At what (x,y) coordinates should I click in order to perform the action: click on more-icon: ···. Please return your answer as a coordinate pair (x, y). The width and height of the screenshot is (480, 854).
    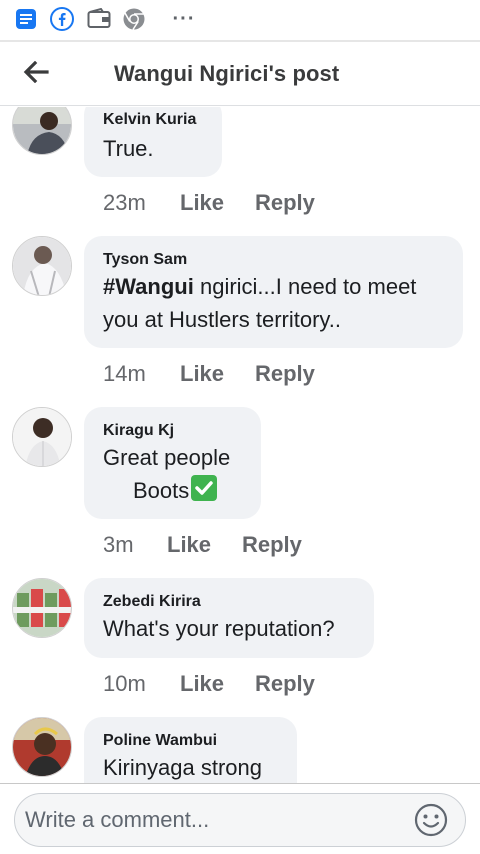
    Looking at the image, I should click on (184, 18).